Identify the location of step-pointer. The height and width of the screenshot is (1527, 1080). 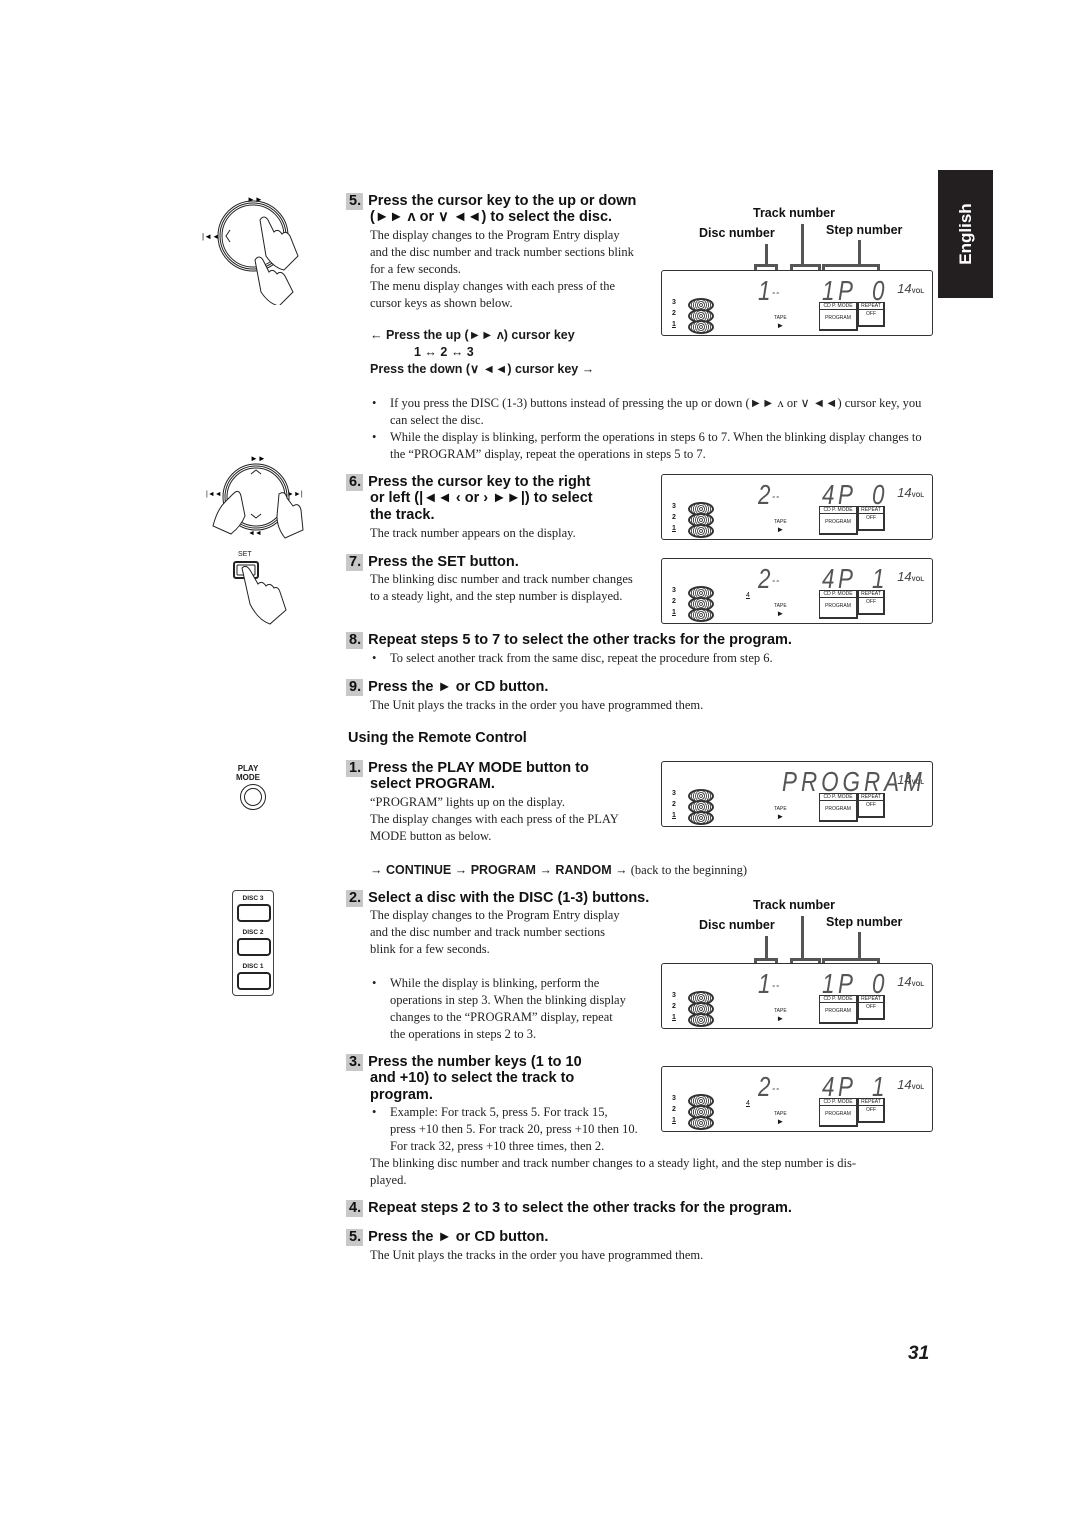
(859, 252).